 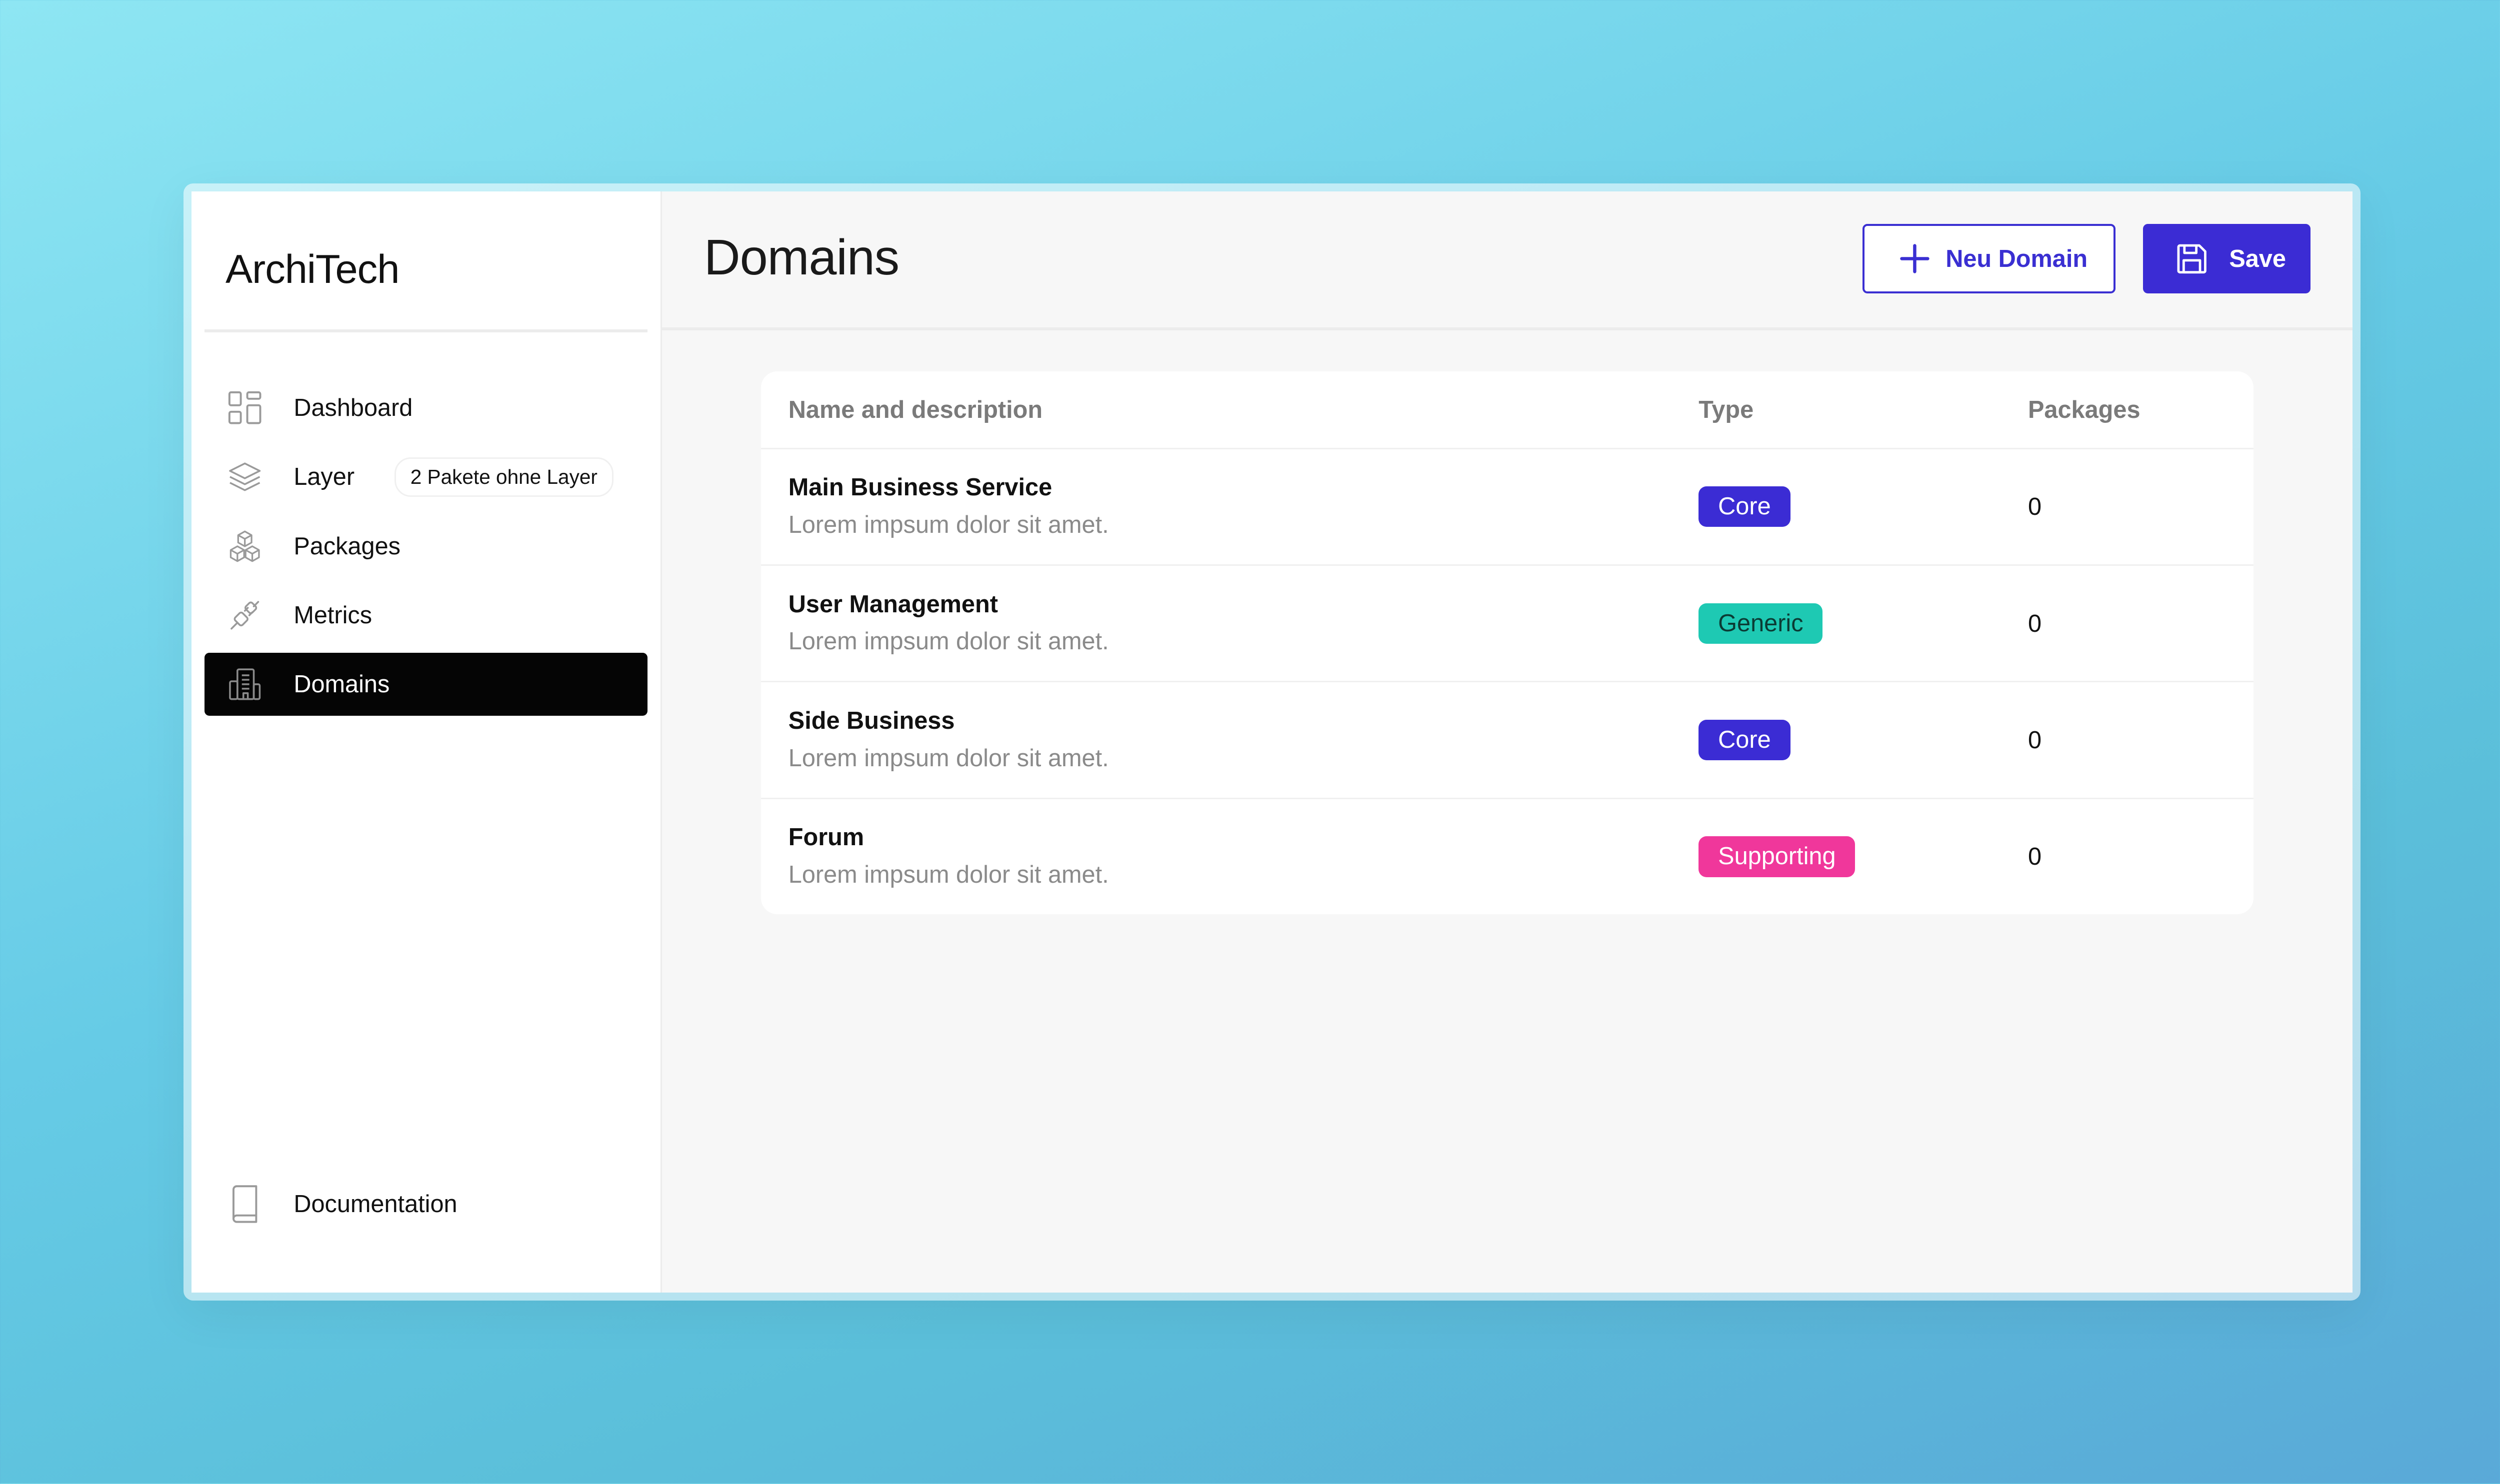 I want to click on column-header-type: Type, so click(x=1726, y=410).